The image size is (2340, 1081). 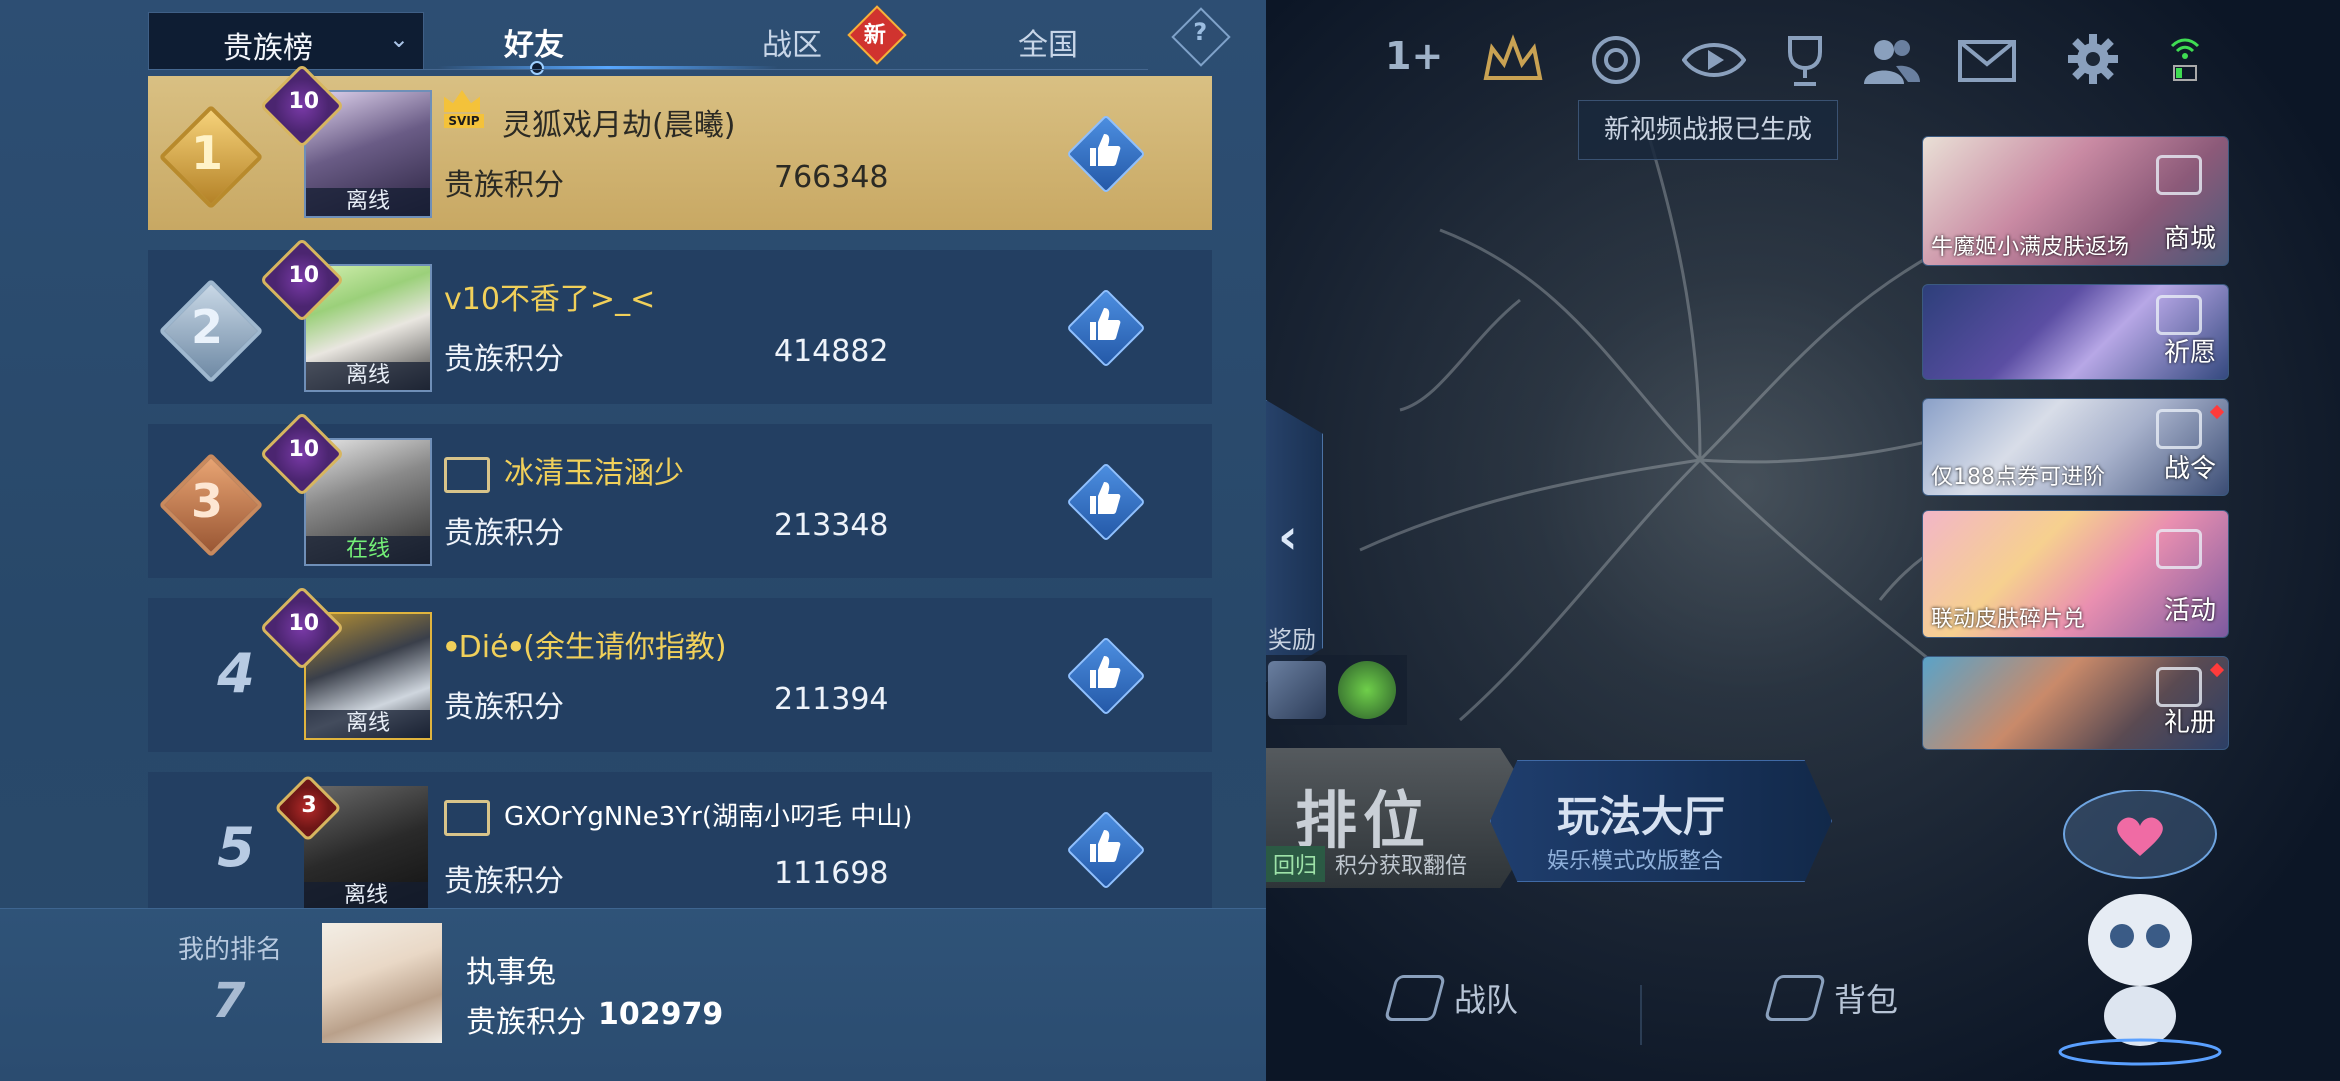 What do you see at coordinates (206, 501) in the screenshot?
I see `rank-number: 3` at bounding box center [206, 501].